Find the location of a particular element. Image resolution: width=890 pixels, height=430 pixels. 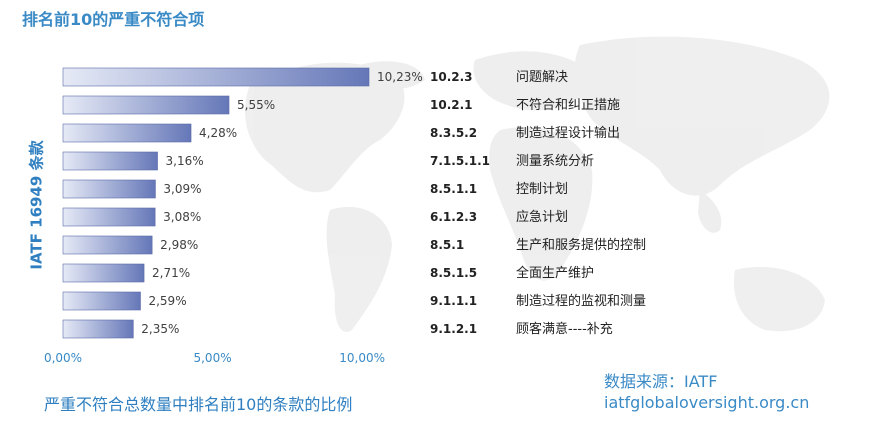

x-tick-label: 0,00% is located at coordinates (63, 358).